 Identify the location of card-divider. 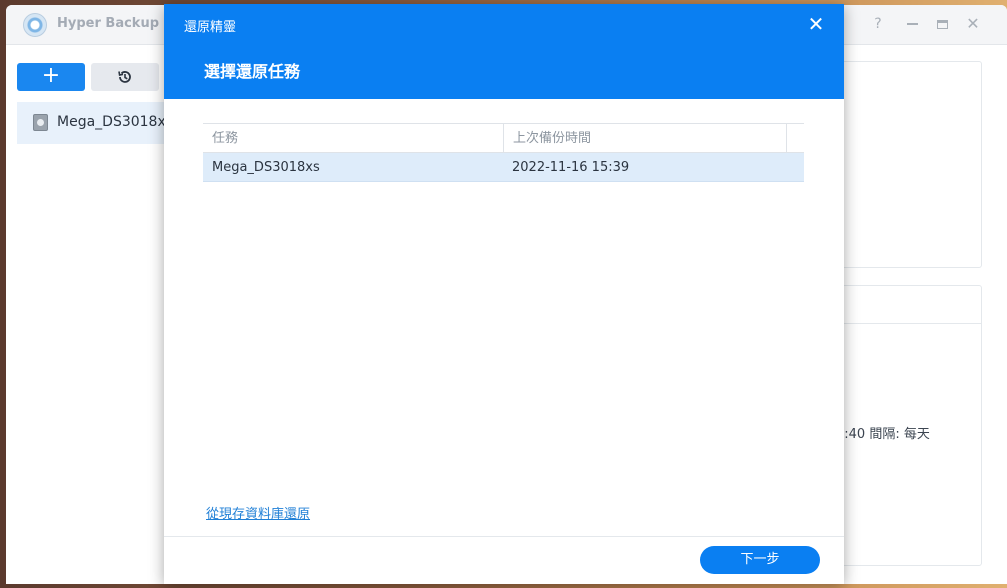
(910, 323).